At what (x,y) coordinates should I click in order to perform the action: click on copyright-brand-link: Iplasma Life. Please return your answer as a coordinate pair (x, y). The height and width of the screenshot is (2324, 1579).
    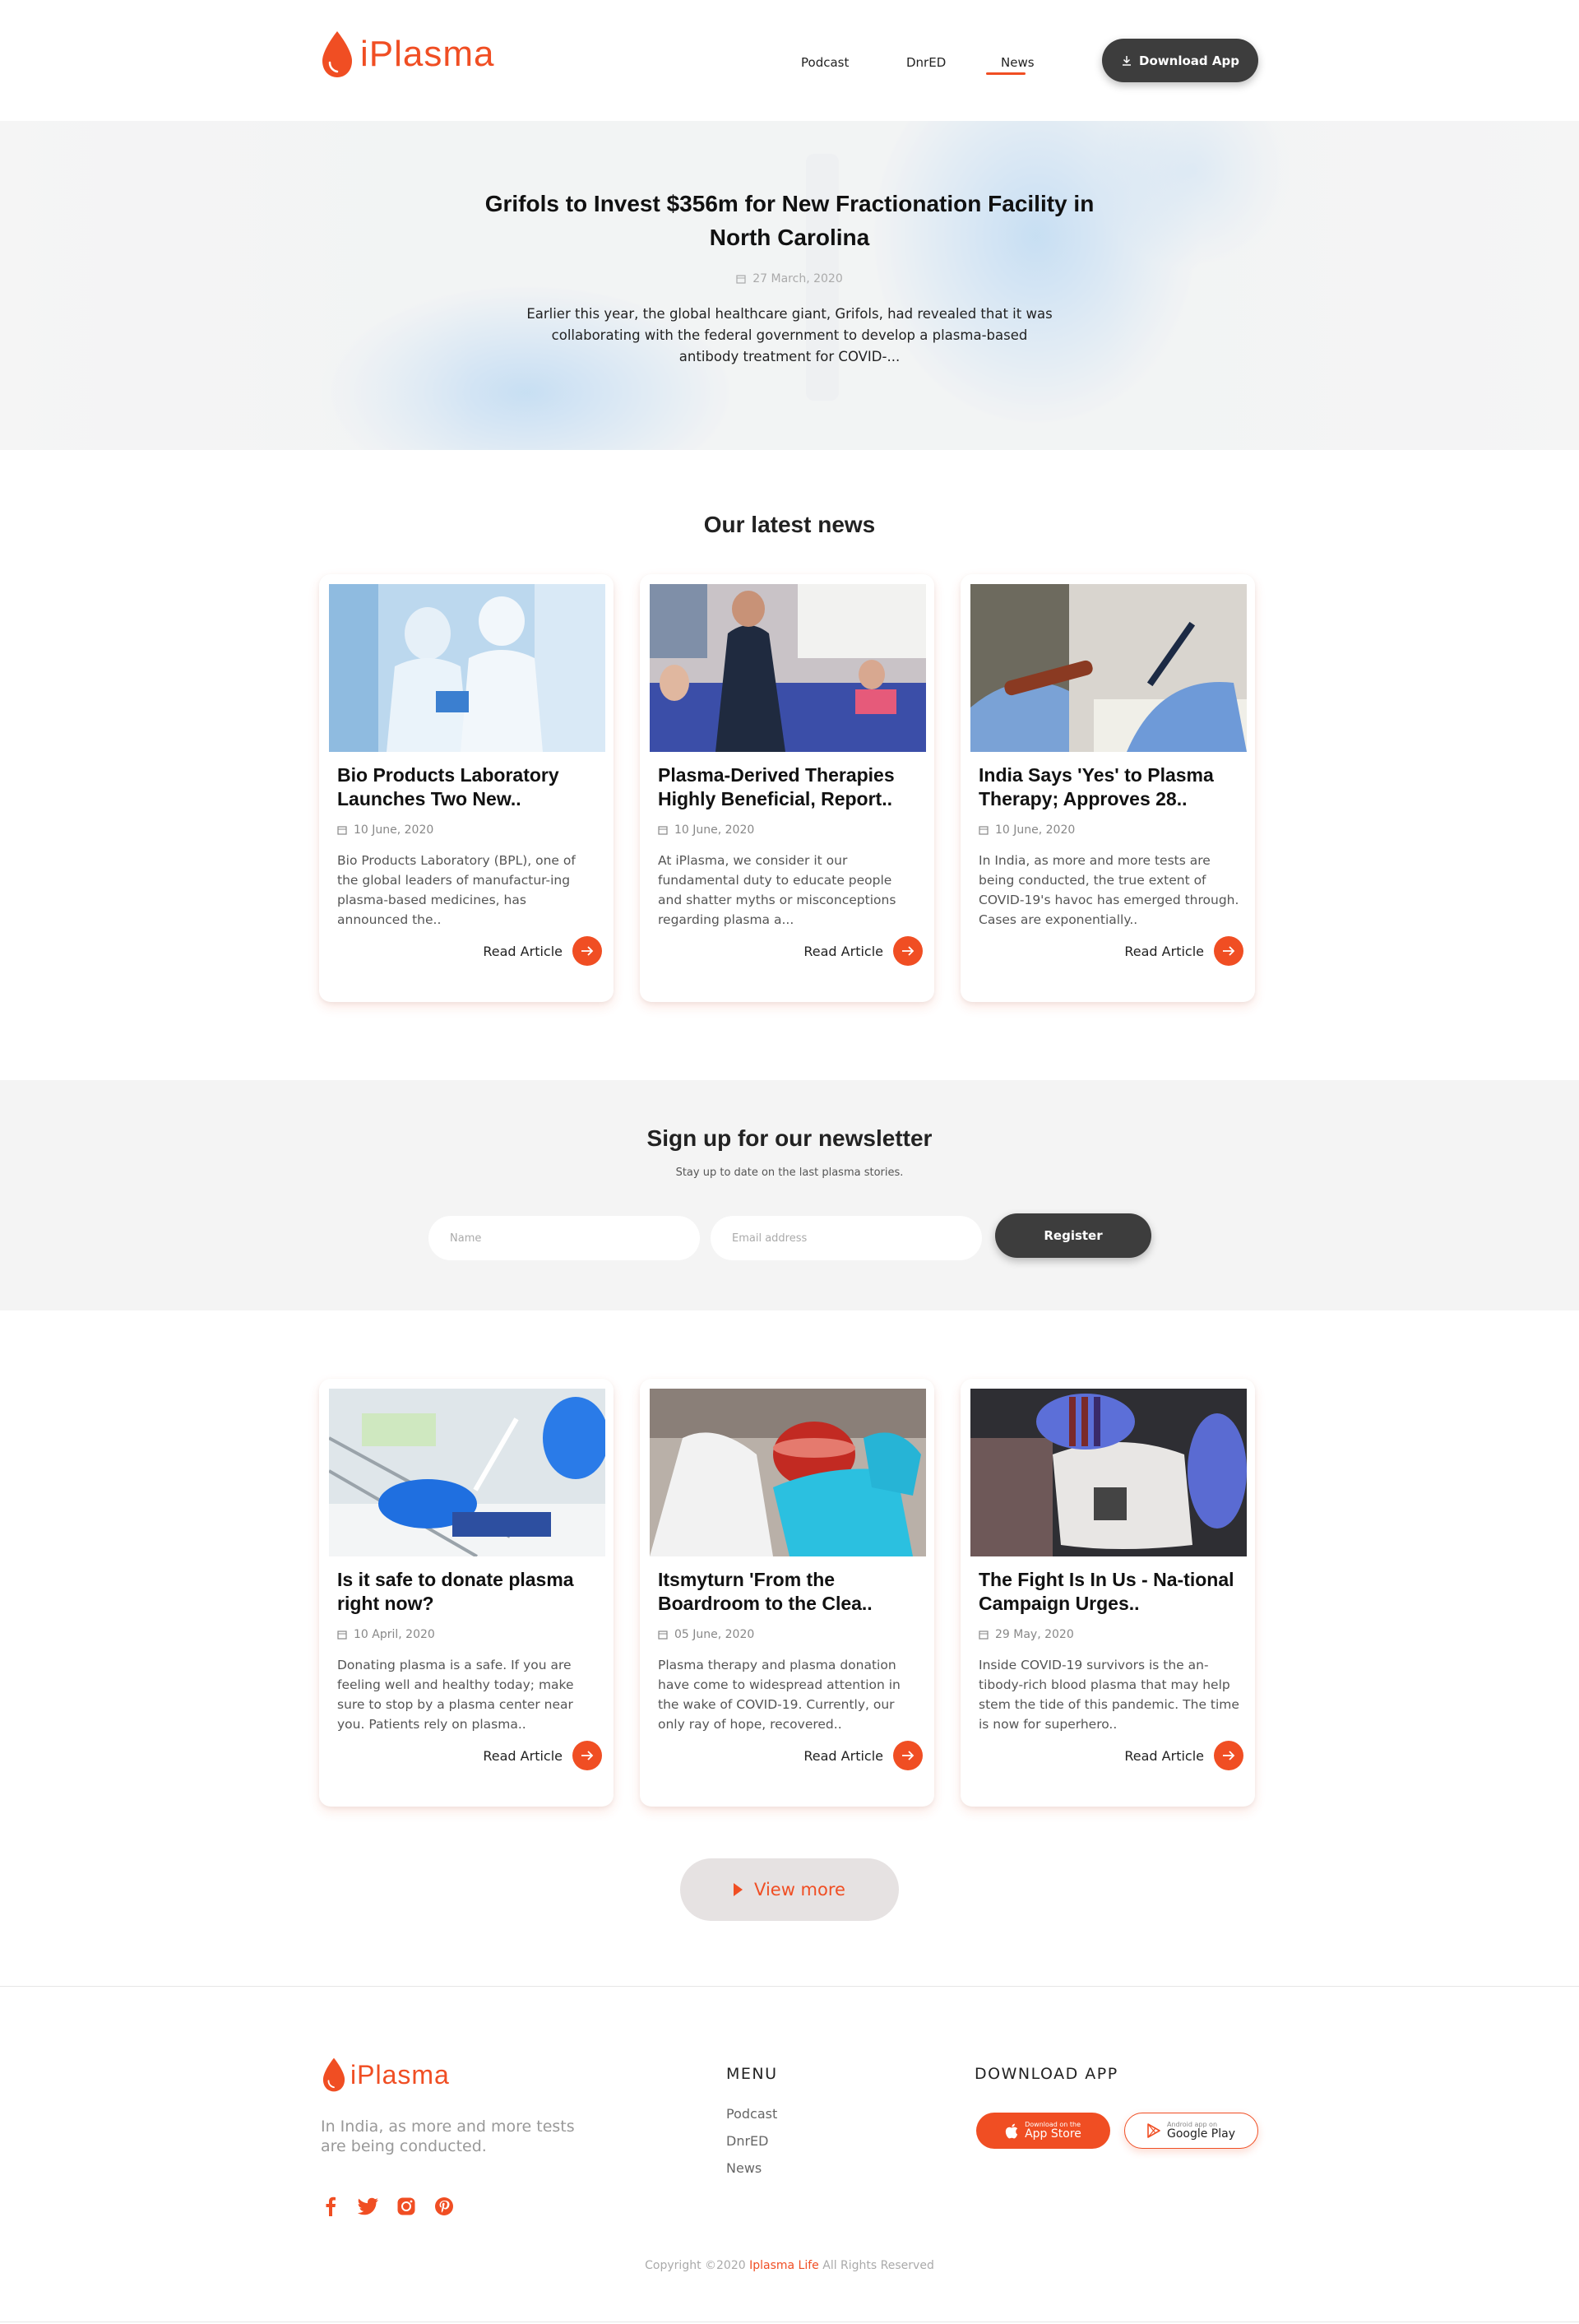
    Looking at the image, I should click on (784, 2266).